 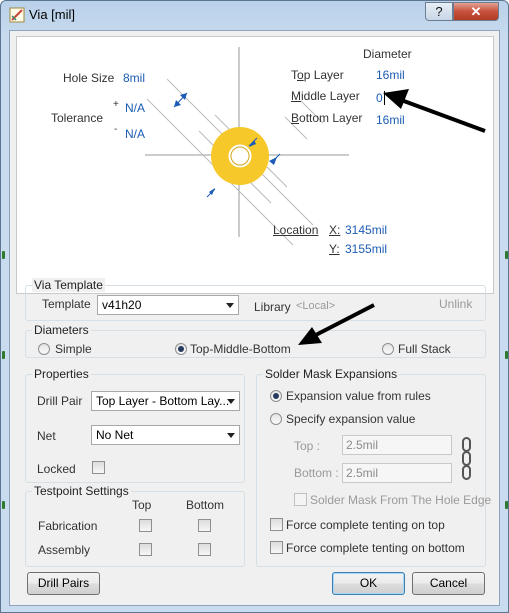 I want to click on template-label: Template, so click(x=66, y=304).